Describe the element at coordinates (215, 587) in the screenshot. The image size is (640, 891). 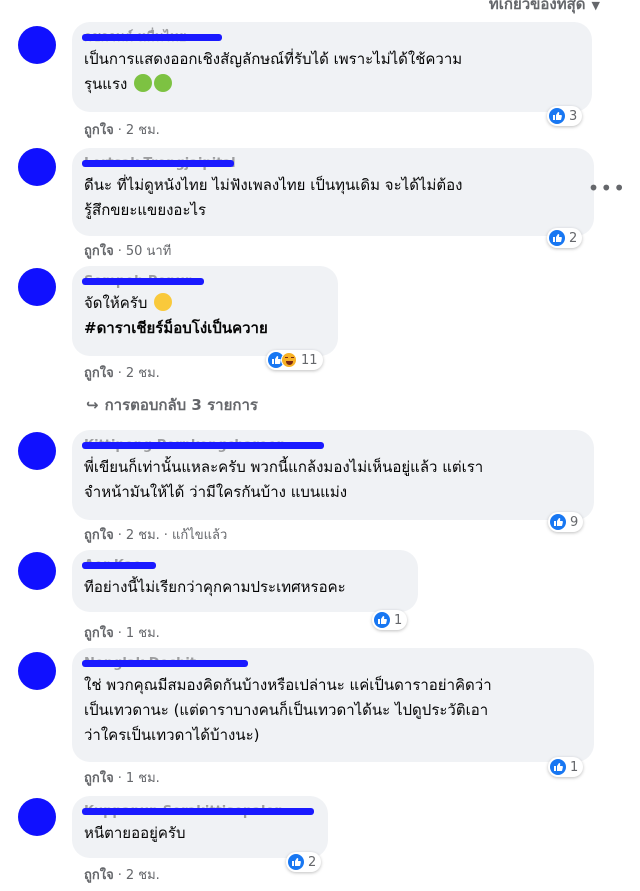
I see `comment-text: ทีอย่างนี้ไม่เรียกว่าคุกคามประเทศหรอคะ` at that location.